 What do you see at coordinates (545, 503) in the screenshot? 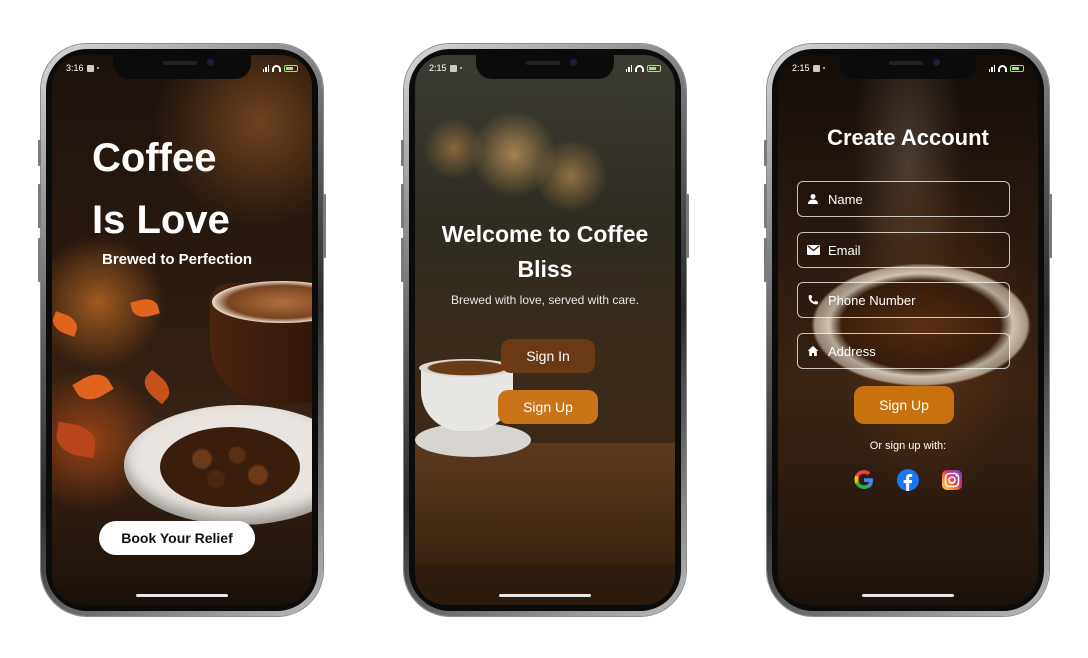
I see `wooden-table-image` at bounding box center [545, 503].